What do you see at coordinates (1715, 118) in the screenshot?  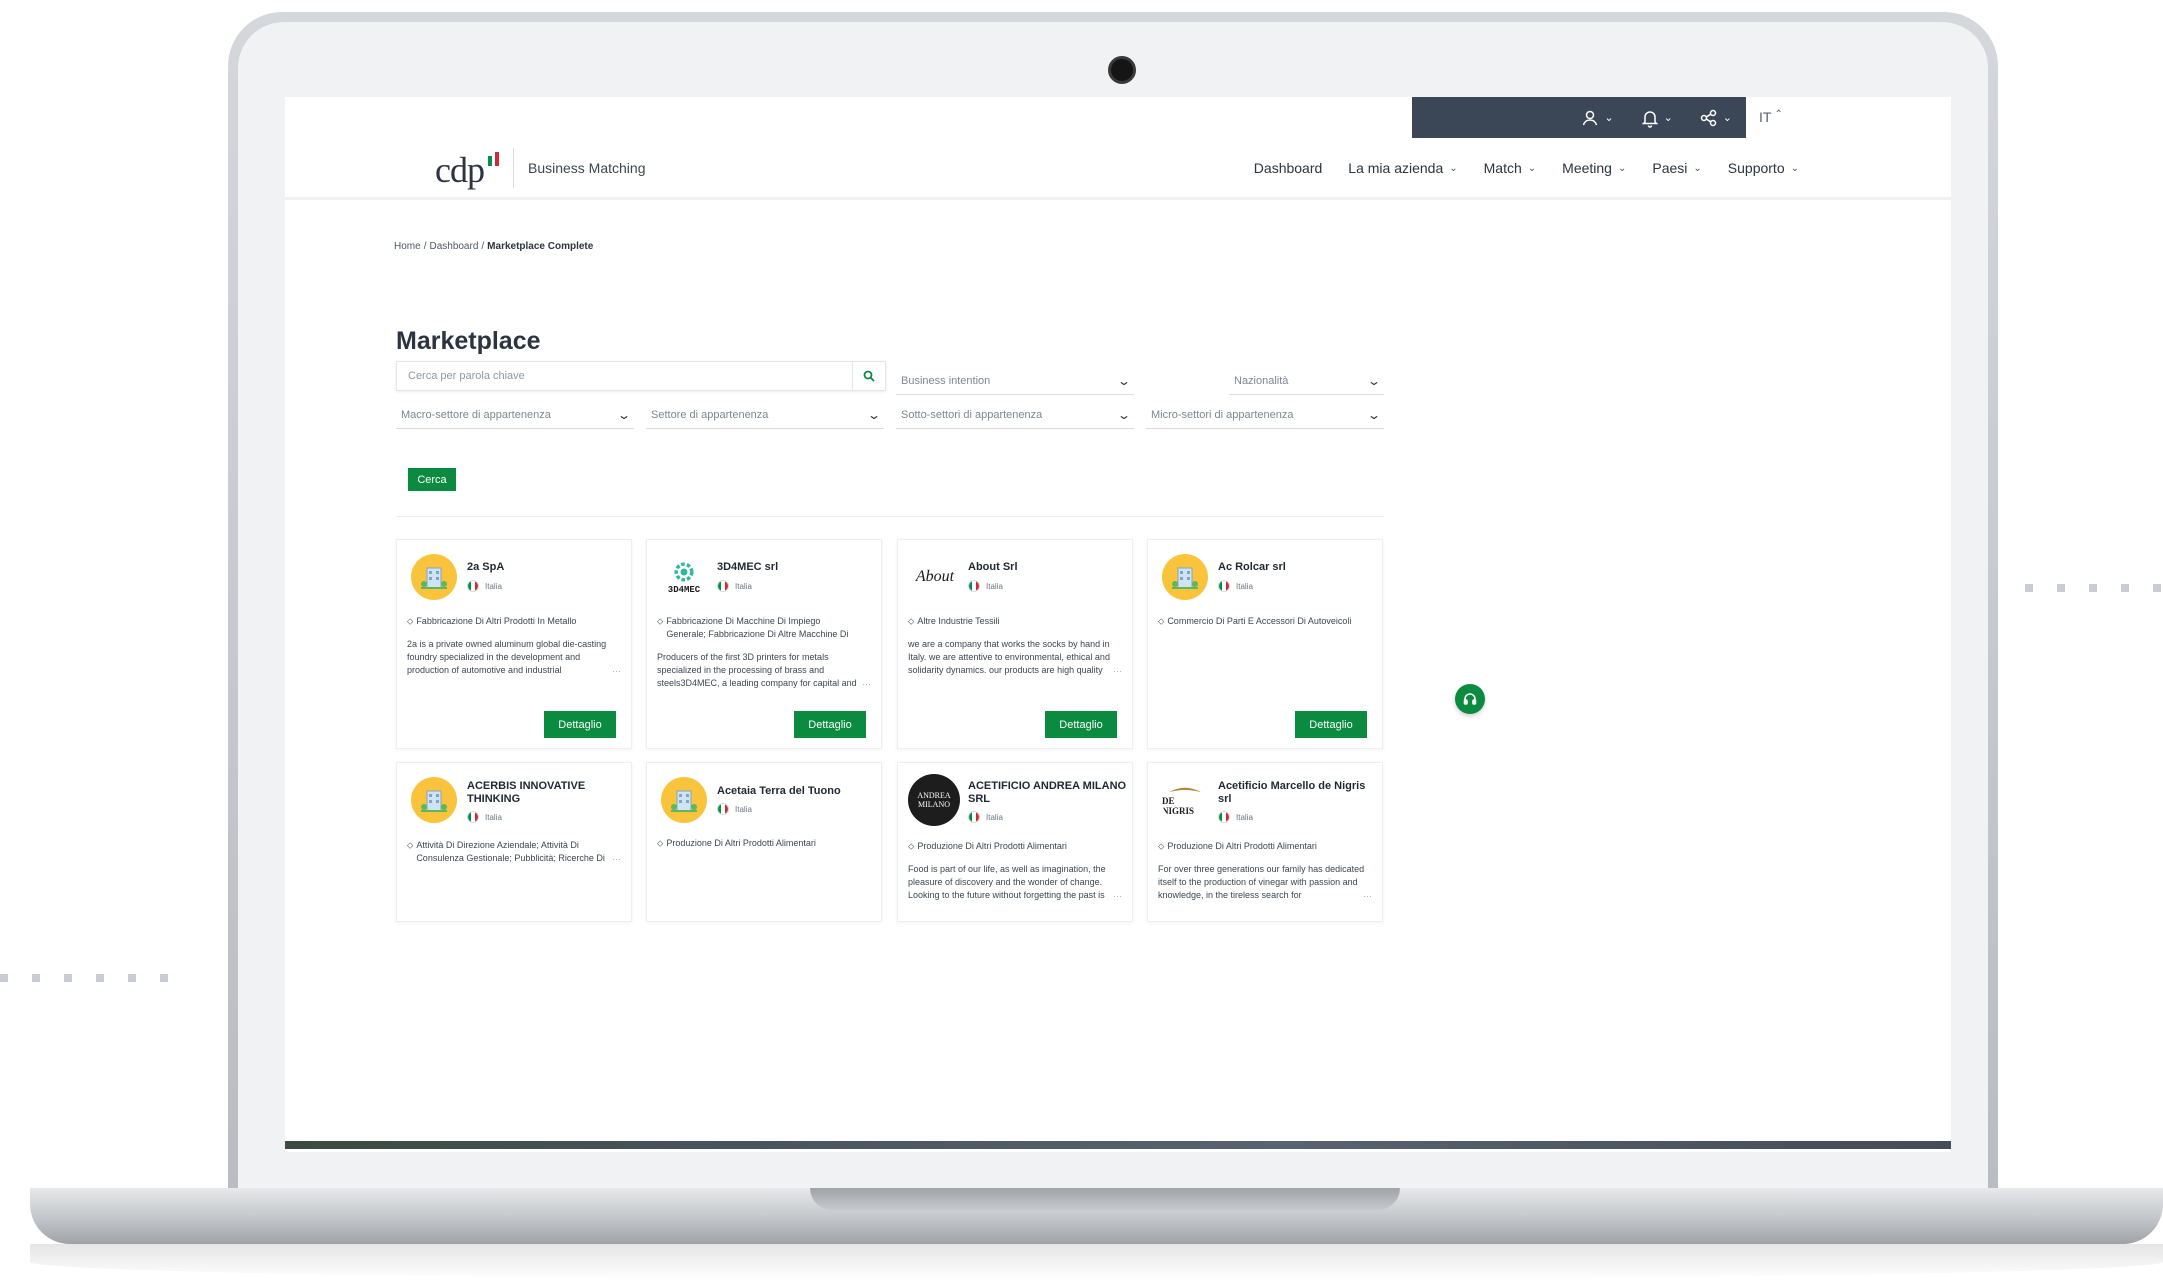 I see `share-menu: ⌄` at bounding box center [1715, 118].